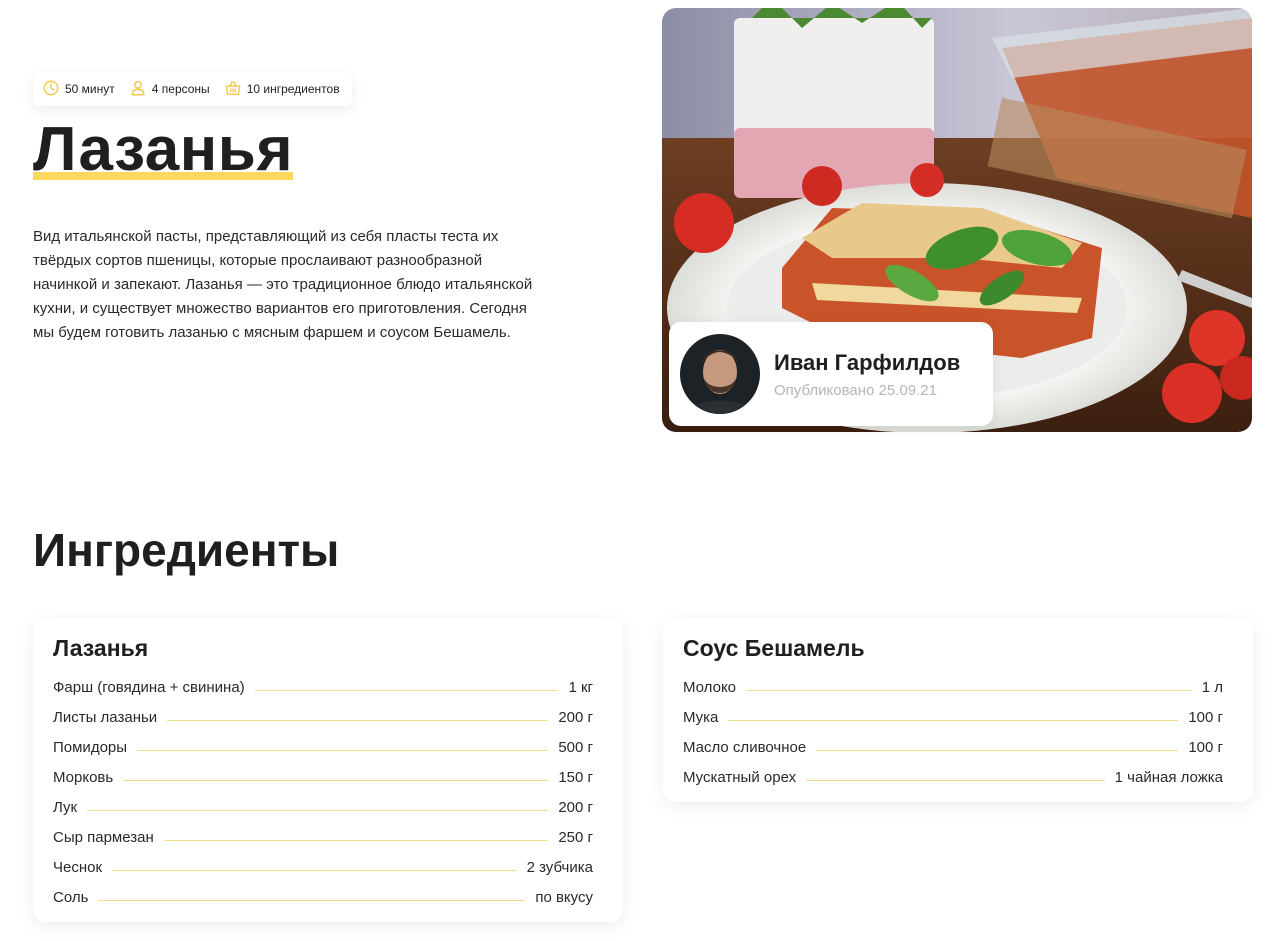 This screenshot has height=941, width=1277. I want to click on ingredient-row: Сыр пармезан 250 г, so click(323, 837).